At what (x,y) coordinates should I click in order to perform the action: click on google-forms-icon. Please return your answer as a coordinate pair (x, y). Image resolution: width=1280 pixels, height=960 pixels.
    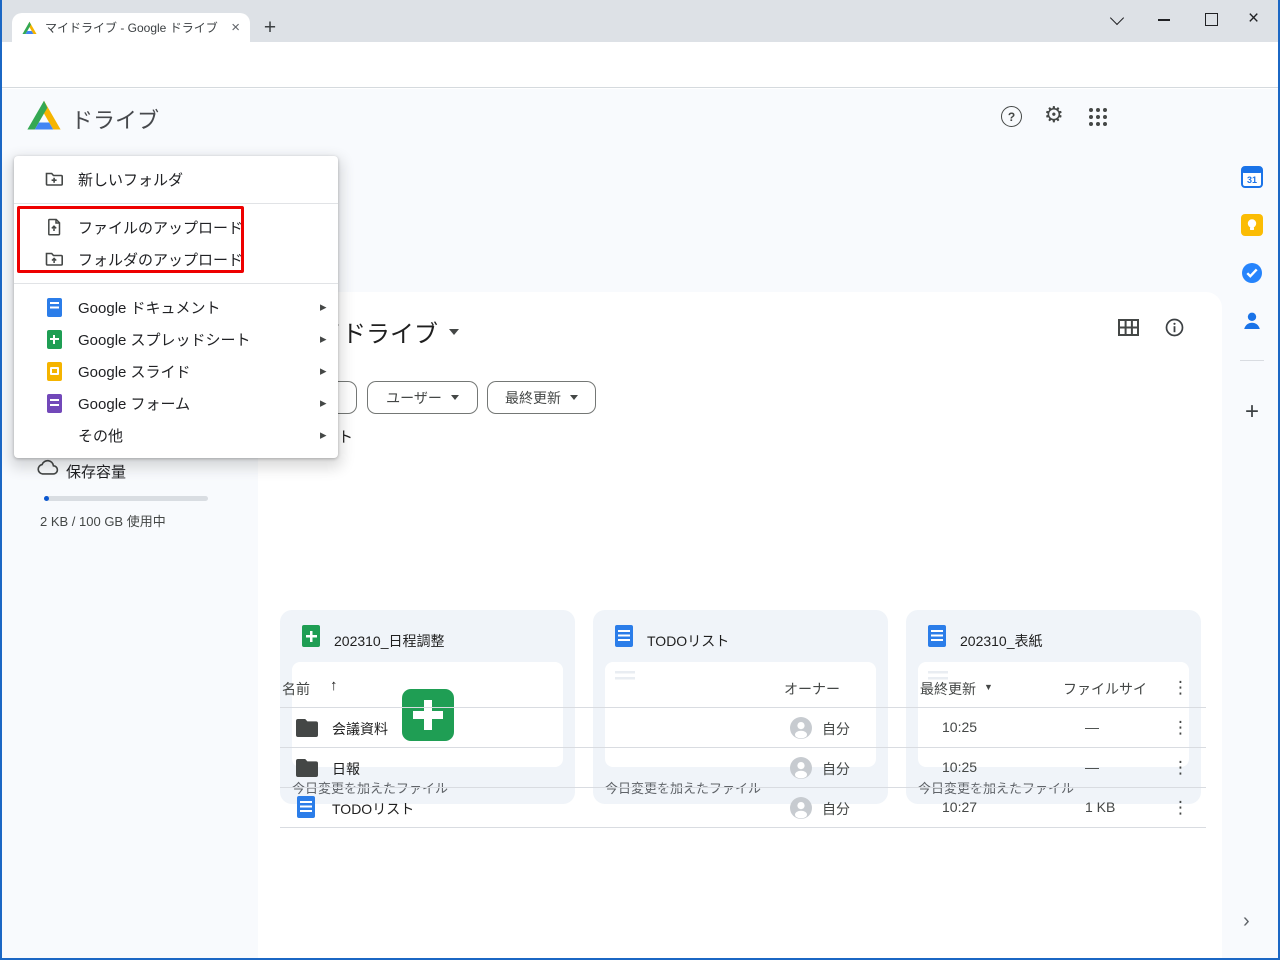
    Looking at the image, I should click on (54, 403).